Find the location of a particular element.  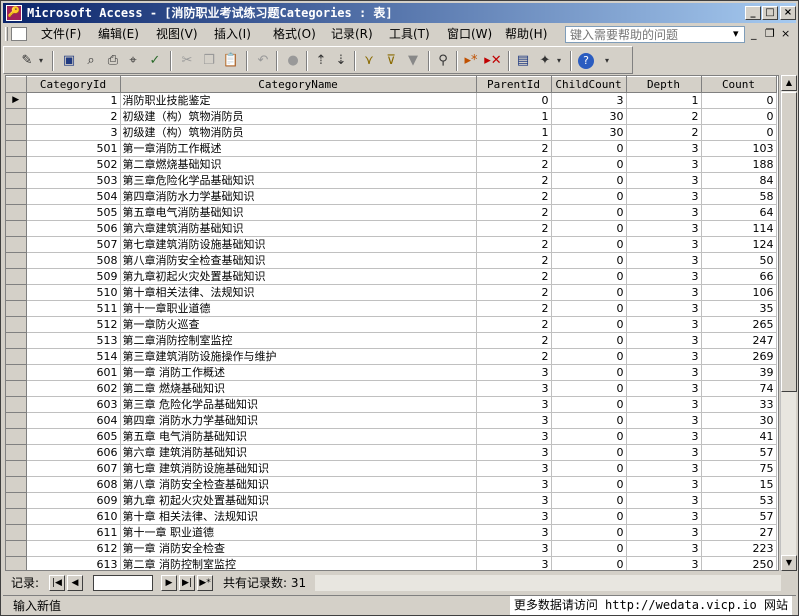

table-cell: 30 is located at coordinates (589, 116).